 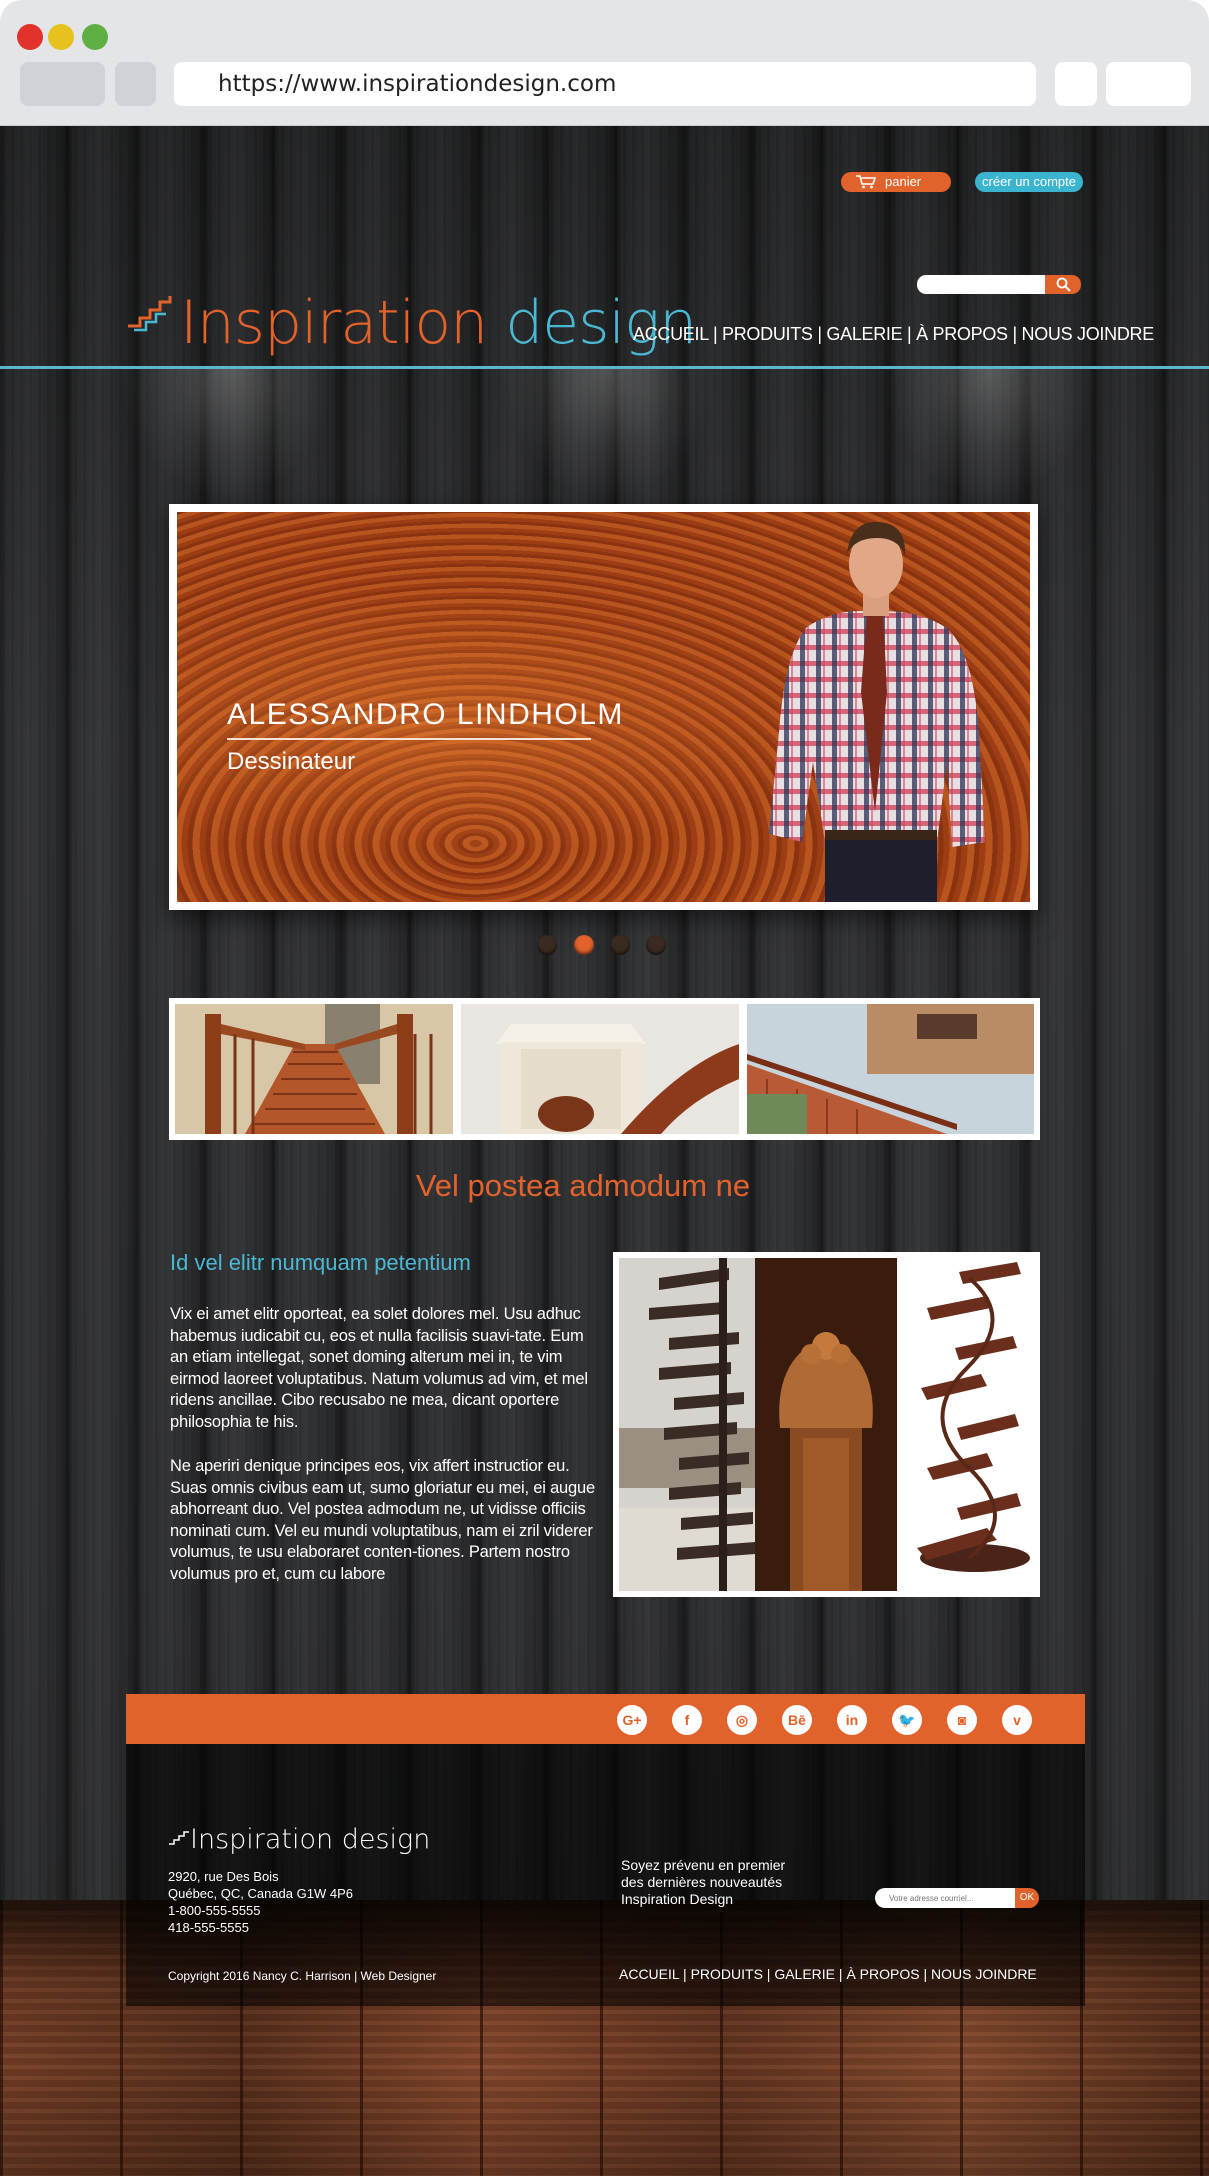 I want to click on create-account-button: créer un compte, so click(x=1029, y=182).